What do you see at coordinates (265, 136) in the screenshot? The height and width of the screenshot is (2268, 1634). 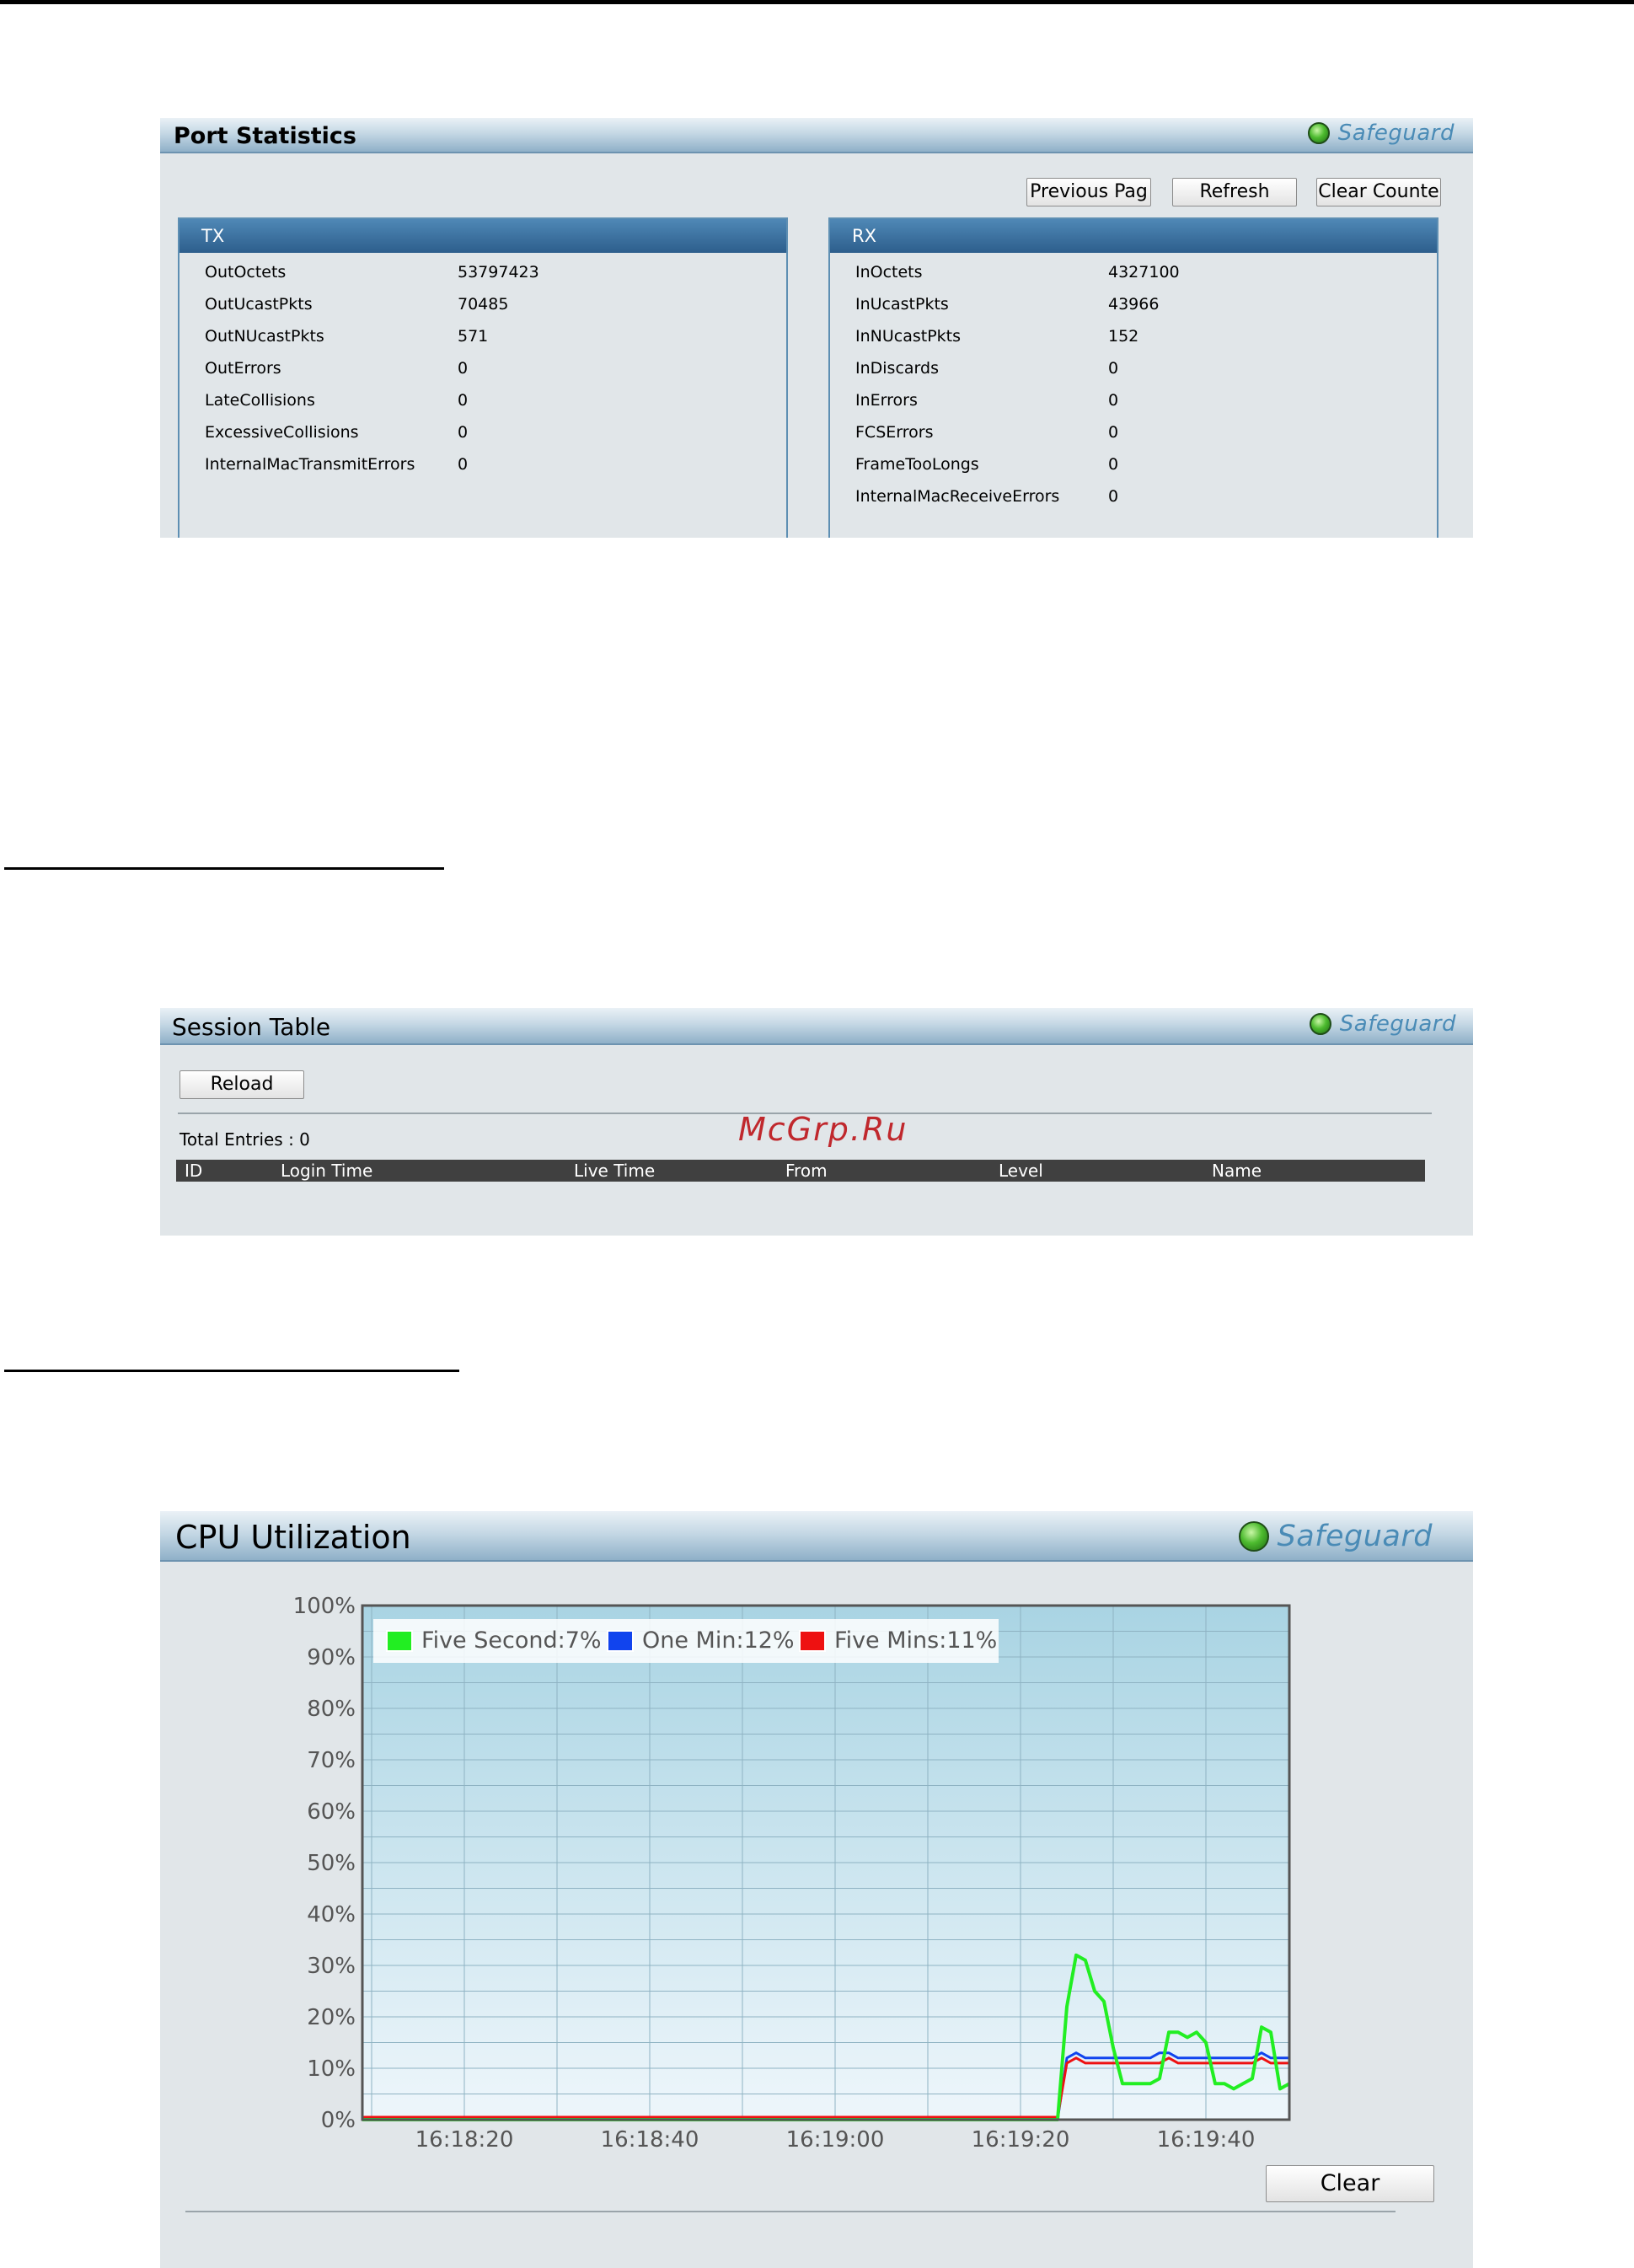 I see `panel-title: Port Statistics` at bounding box center [265, 136].